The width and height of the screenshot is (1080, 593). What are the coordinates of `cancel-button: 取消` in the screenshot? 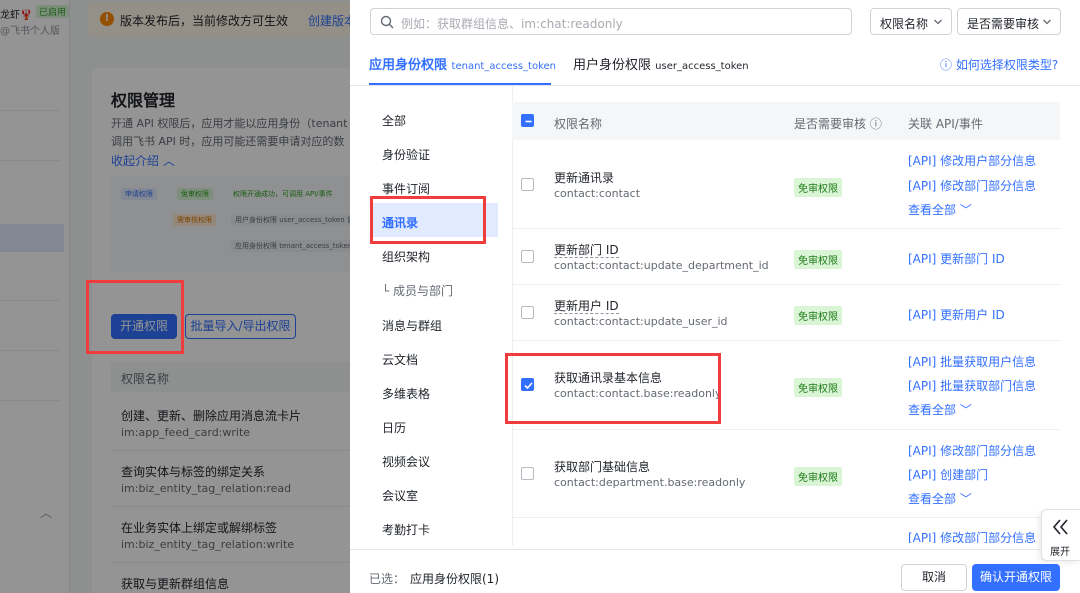 It's located at (934, 577).